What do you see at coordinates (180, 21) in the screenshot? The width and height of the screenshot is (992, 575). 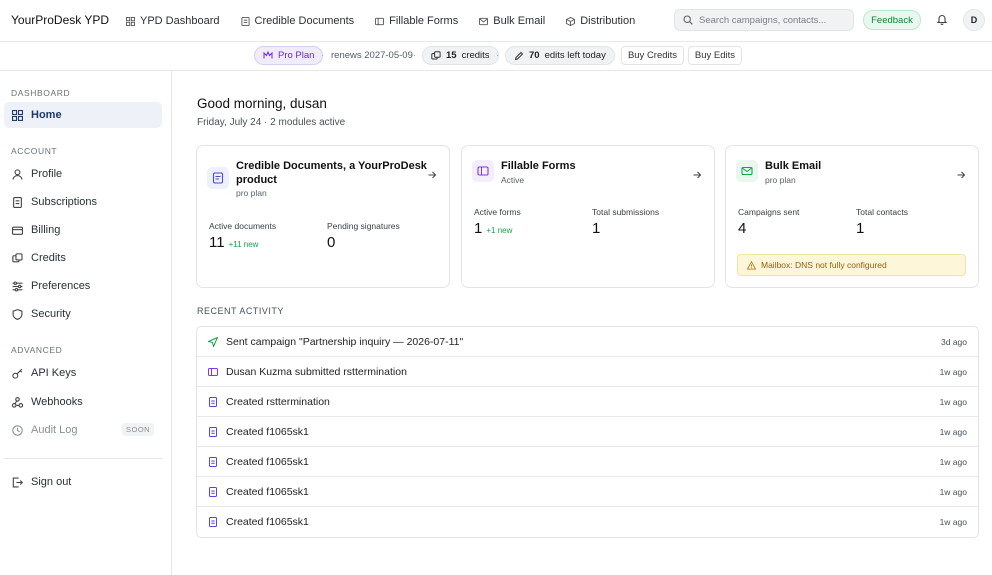 I see `nav-label: YPD Dashboard` at bounding box center [180, 21].